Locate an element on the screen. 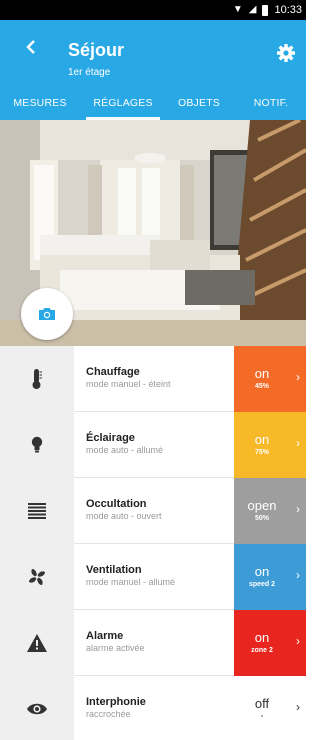  state-toggle: on zone 2 › is located at coordinates (270, 643).